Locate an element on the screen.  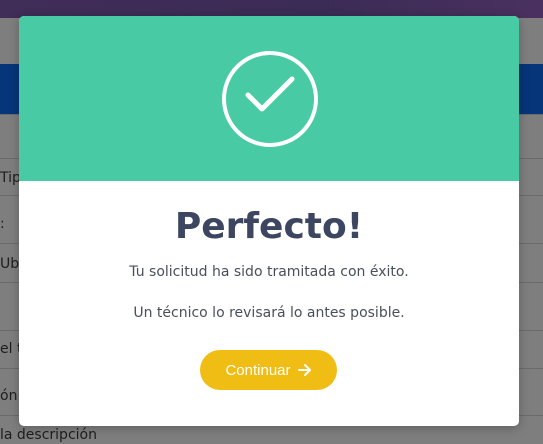
arrow-right-icon is located at coordinates (304, 370).